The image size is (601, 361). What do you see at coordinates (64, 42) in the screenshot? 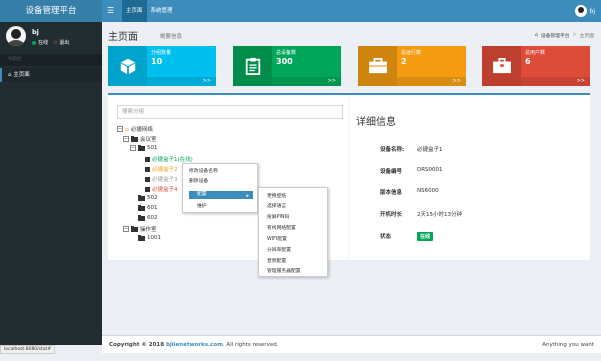
I see `logout-link: 退出` at bounding box center [64, 42].